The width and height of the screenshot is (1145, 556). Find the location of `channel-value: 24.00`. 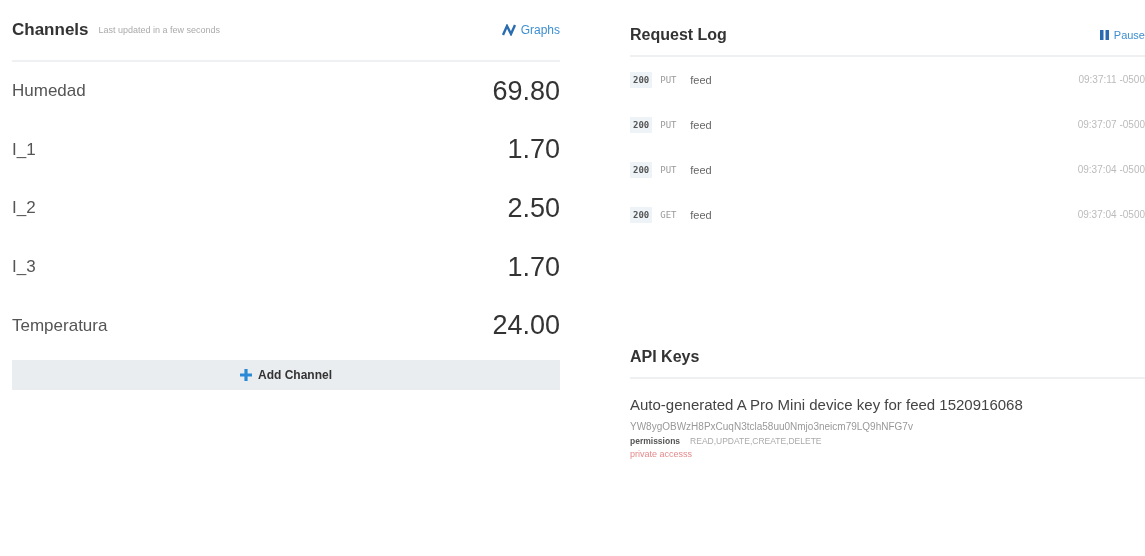

channel-value: 24.00 is located at coordinates (526, 326).